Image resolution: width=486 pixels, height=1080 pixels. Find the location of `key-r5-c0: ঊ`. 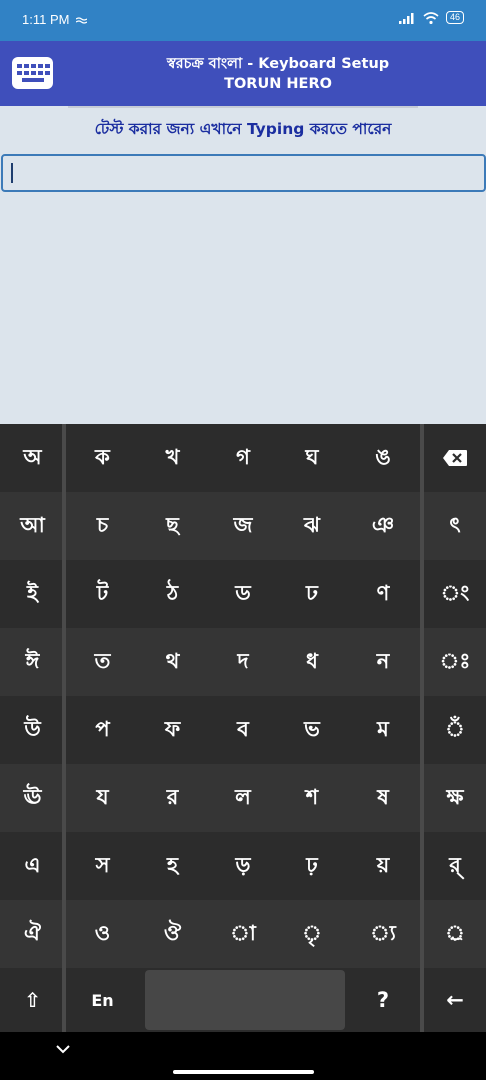

key-r5-c0: ঊ is located at coordinates (32, 798).